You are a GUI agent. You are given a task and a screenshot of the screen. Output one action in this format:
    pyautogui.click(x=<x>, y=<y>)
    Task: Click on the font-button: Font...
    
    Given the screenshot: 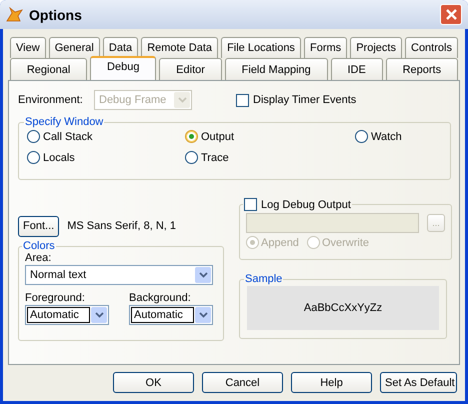 What is the action you would take?
    pyautogui.click(x=39, y=226)
    